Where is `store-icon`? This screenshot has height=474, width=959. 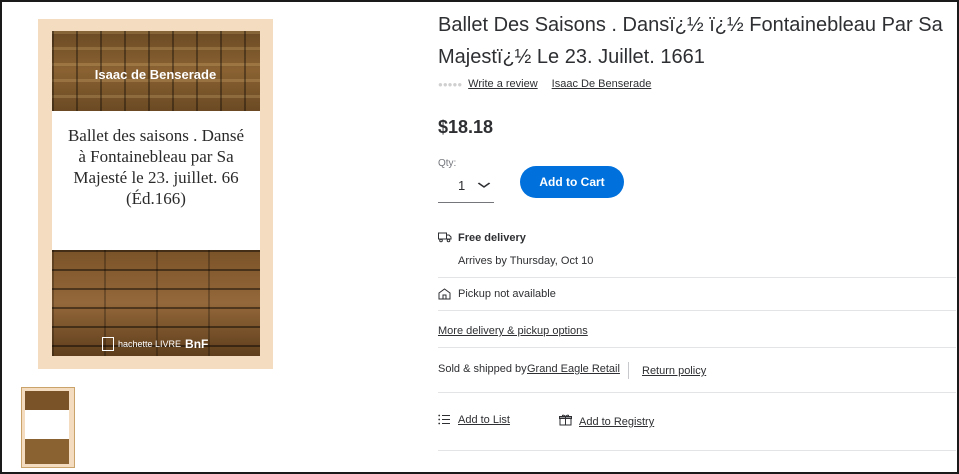
store-icon is located at coordinates (445, 294).